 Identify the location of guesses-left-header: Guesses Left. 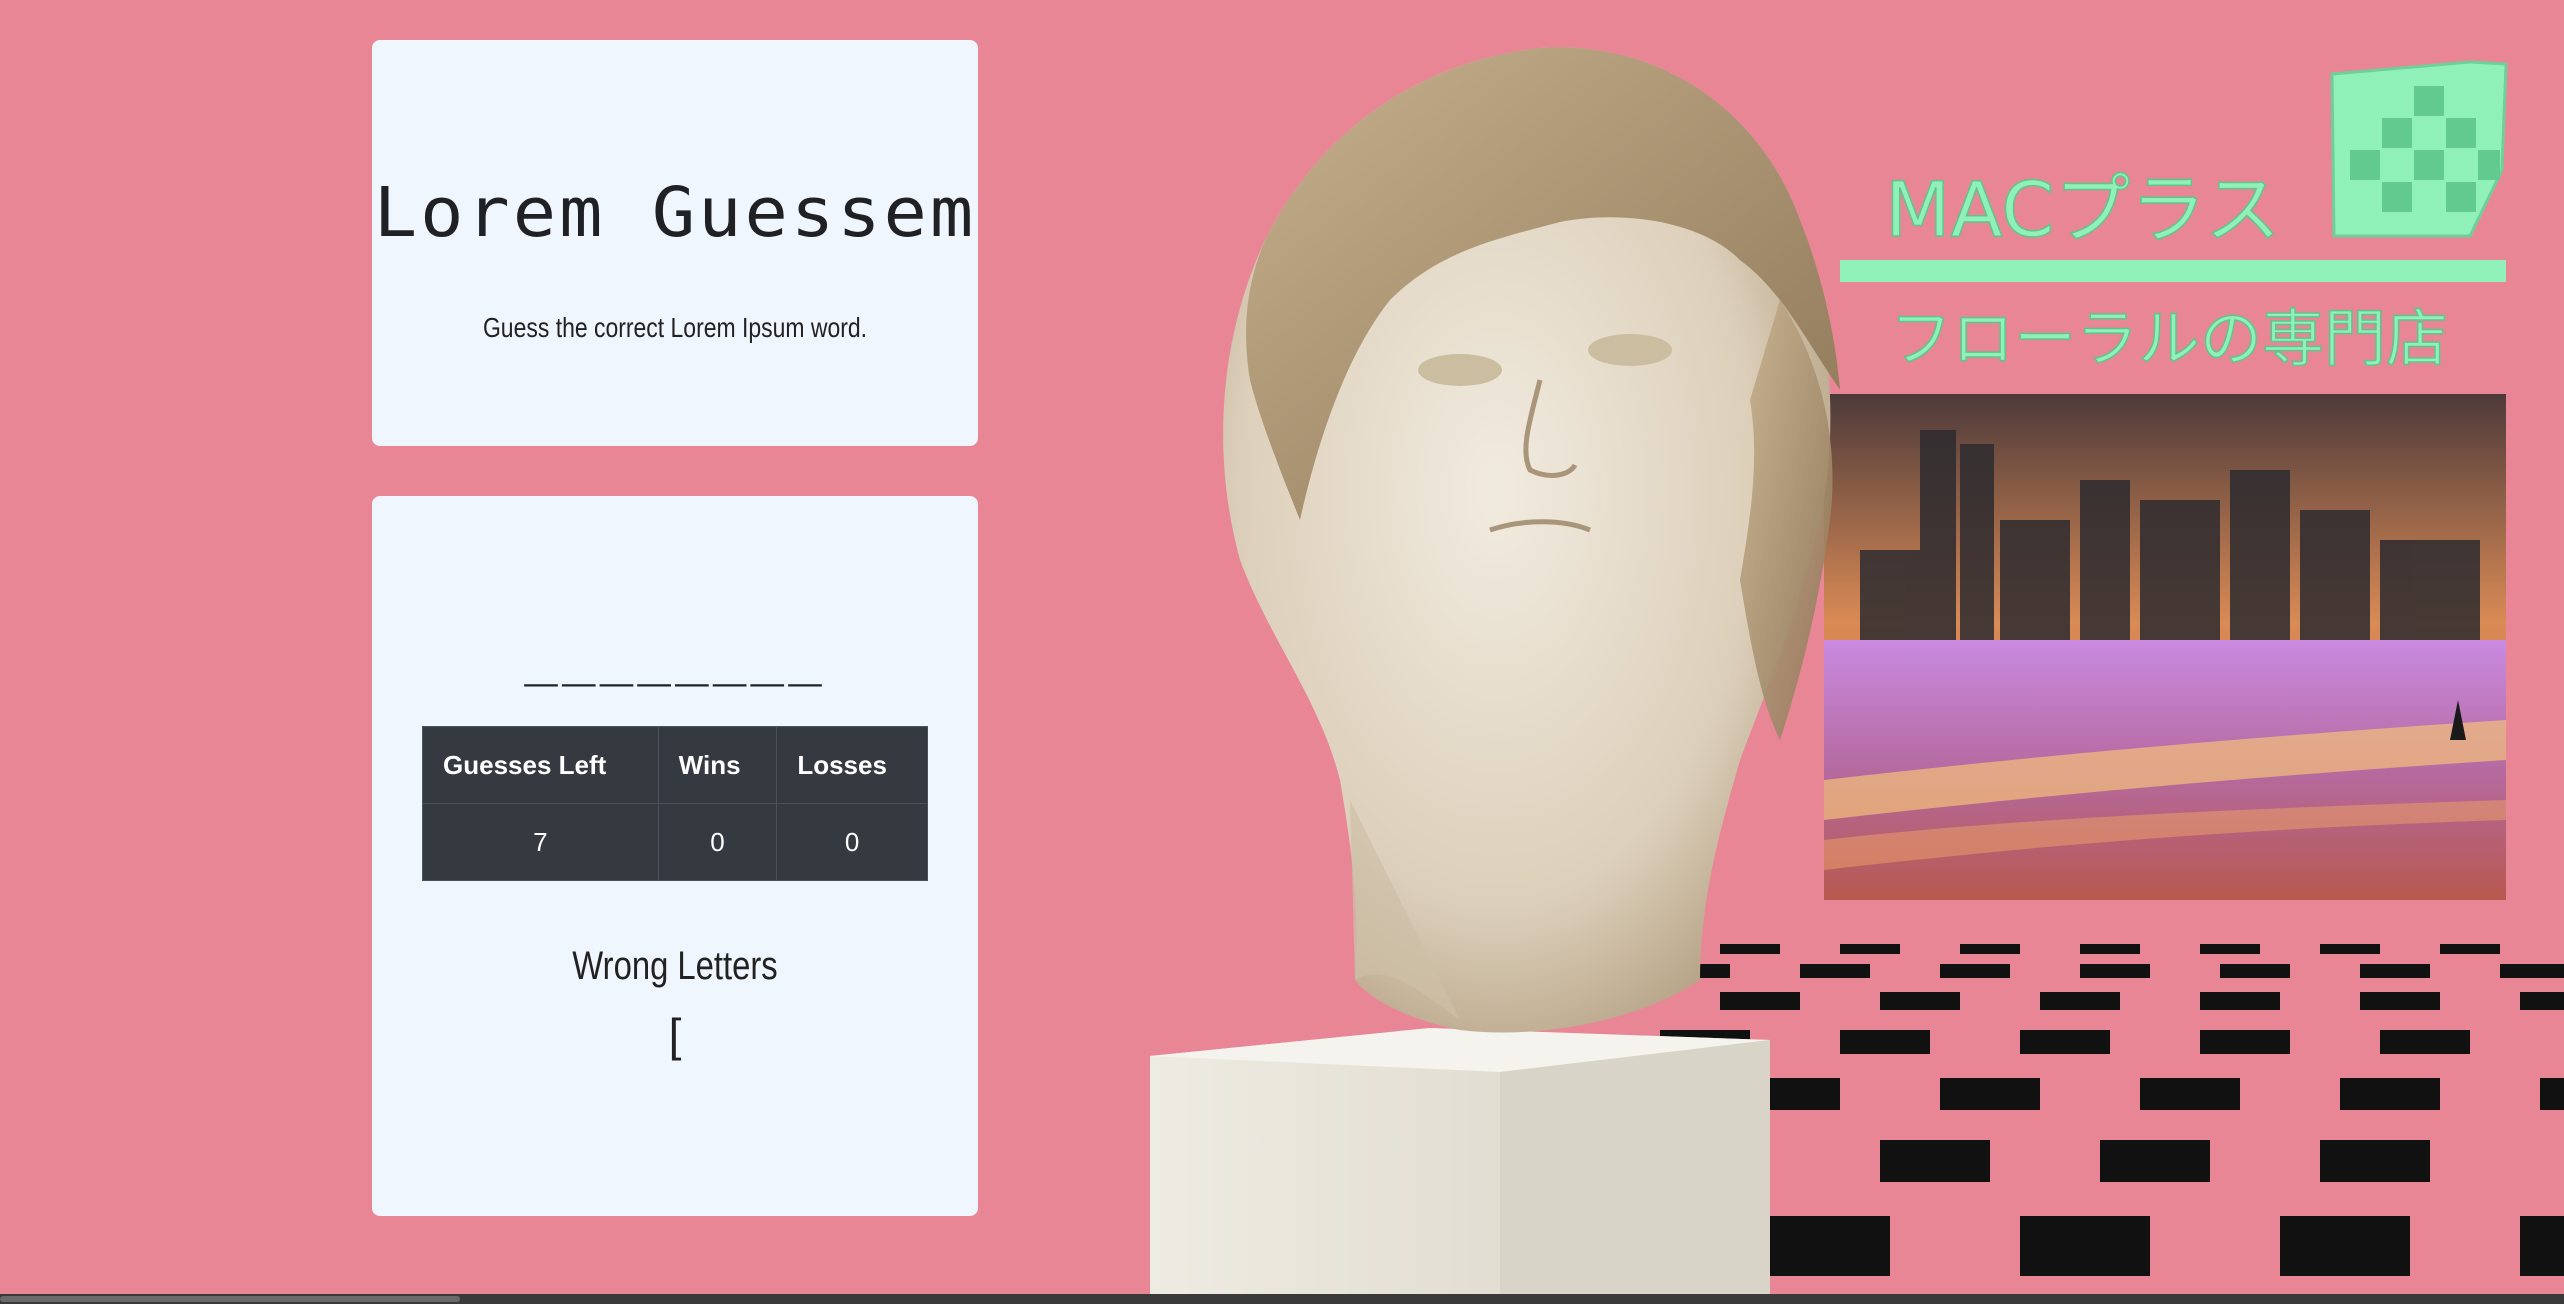
(540, 765).